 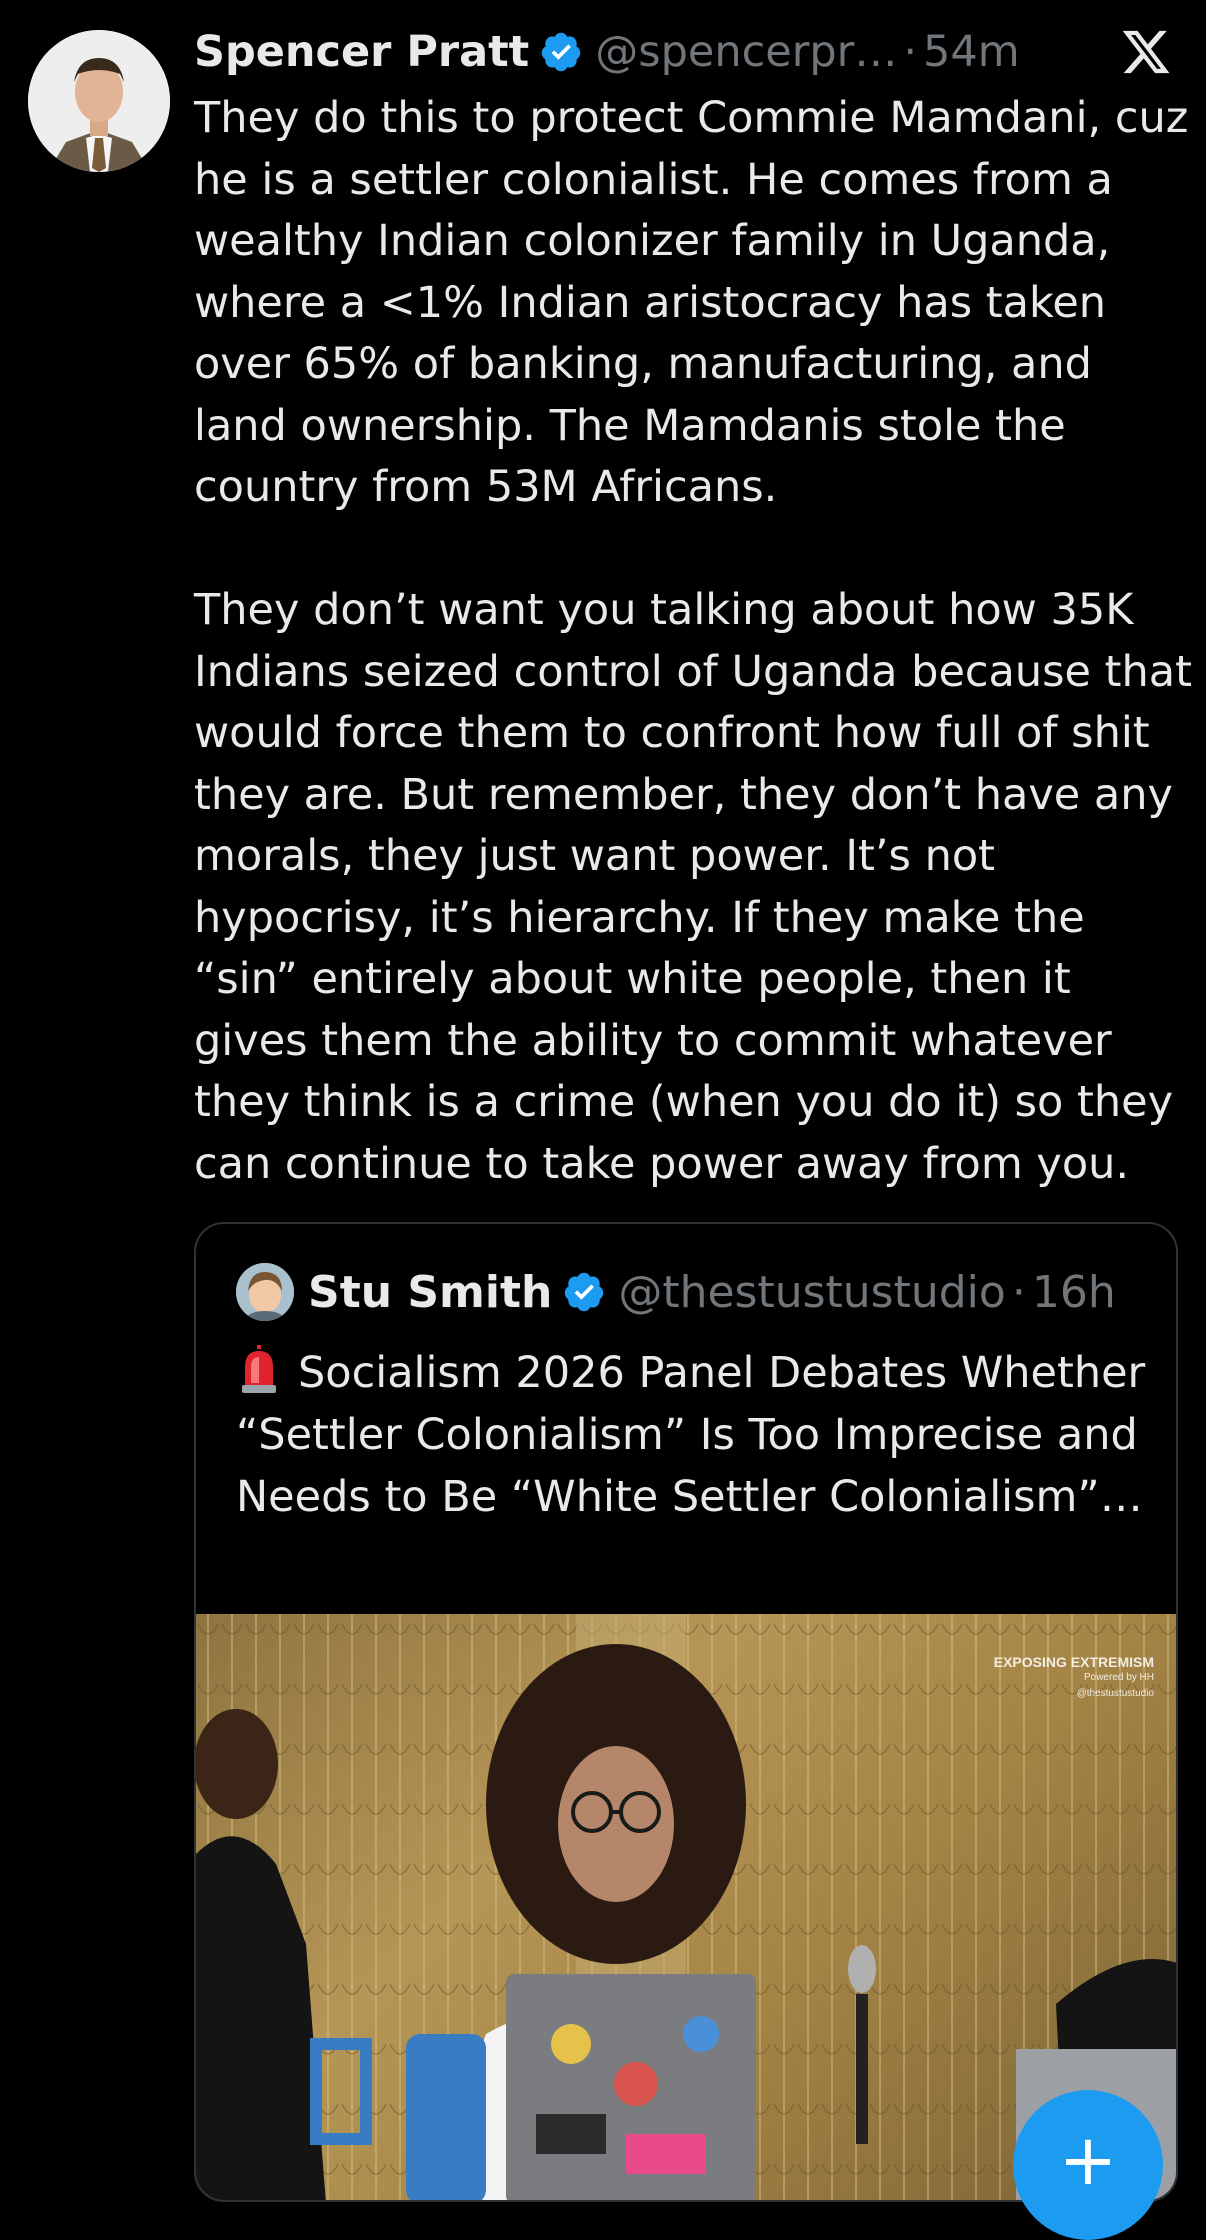 I want to click on quoted-author-avatar, so click(x=265, y=1292).